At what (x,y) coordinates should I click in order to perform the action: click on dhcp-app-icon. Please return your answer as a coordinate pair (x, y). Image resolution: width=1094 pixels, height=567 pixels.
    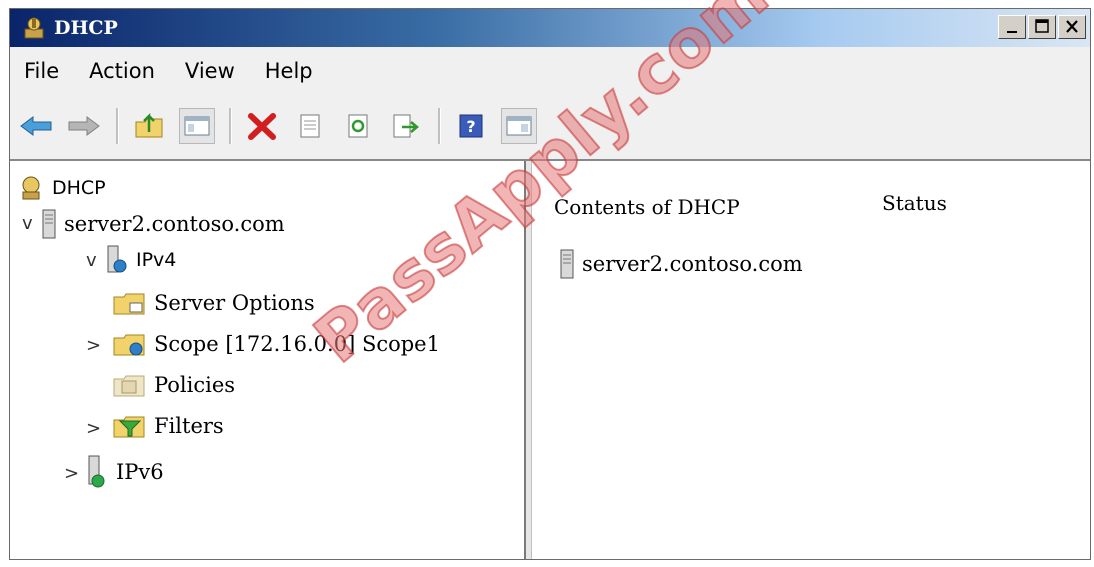
    Looking at the image, I should click on (34, 28).